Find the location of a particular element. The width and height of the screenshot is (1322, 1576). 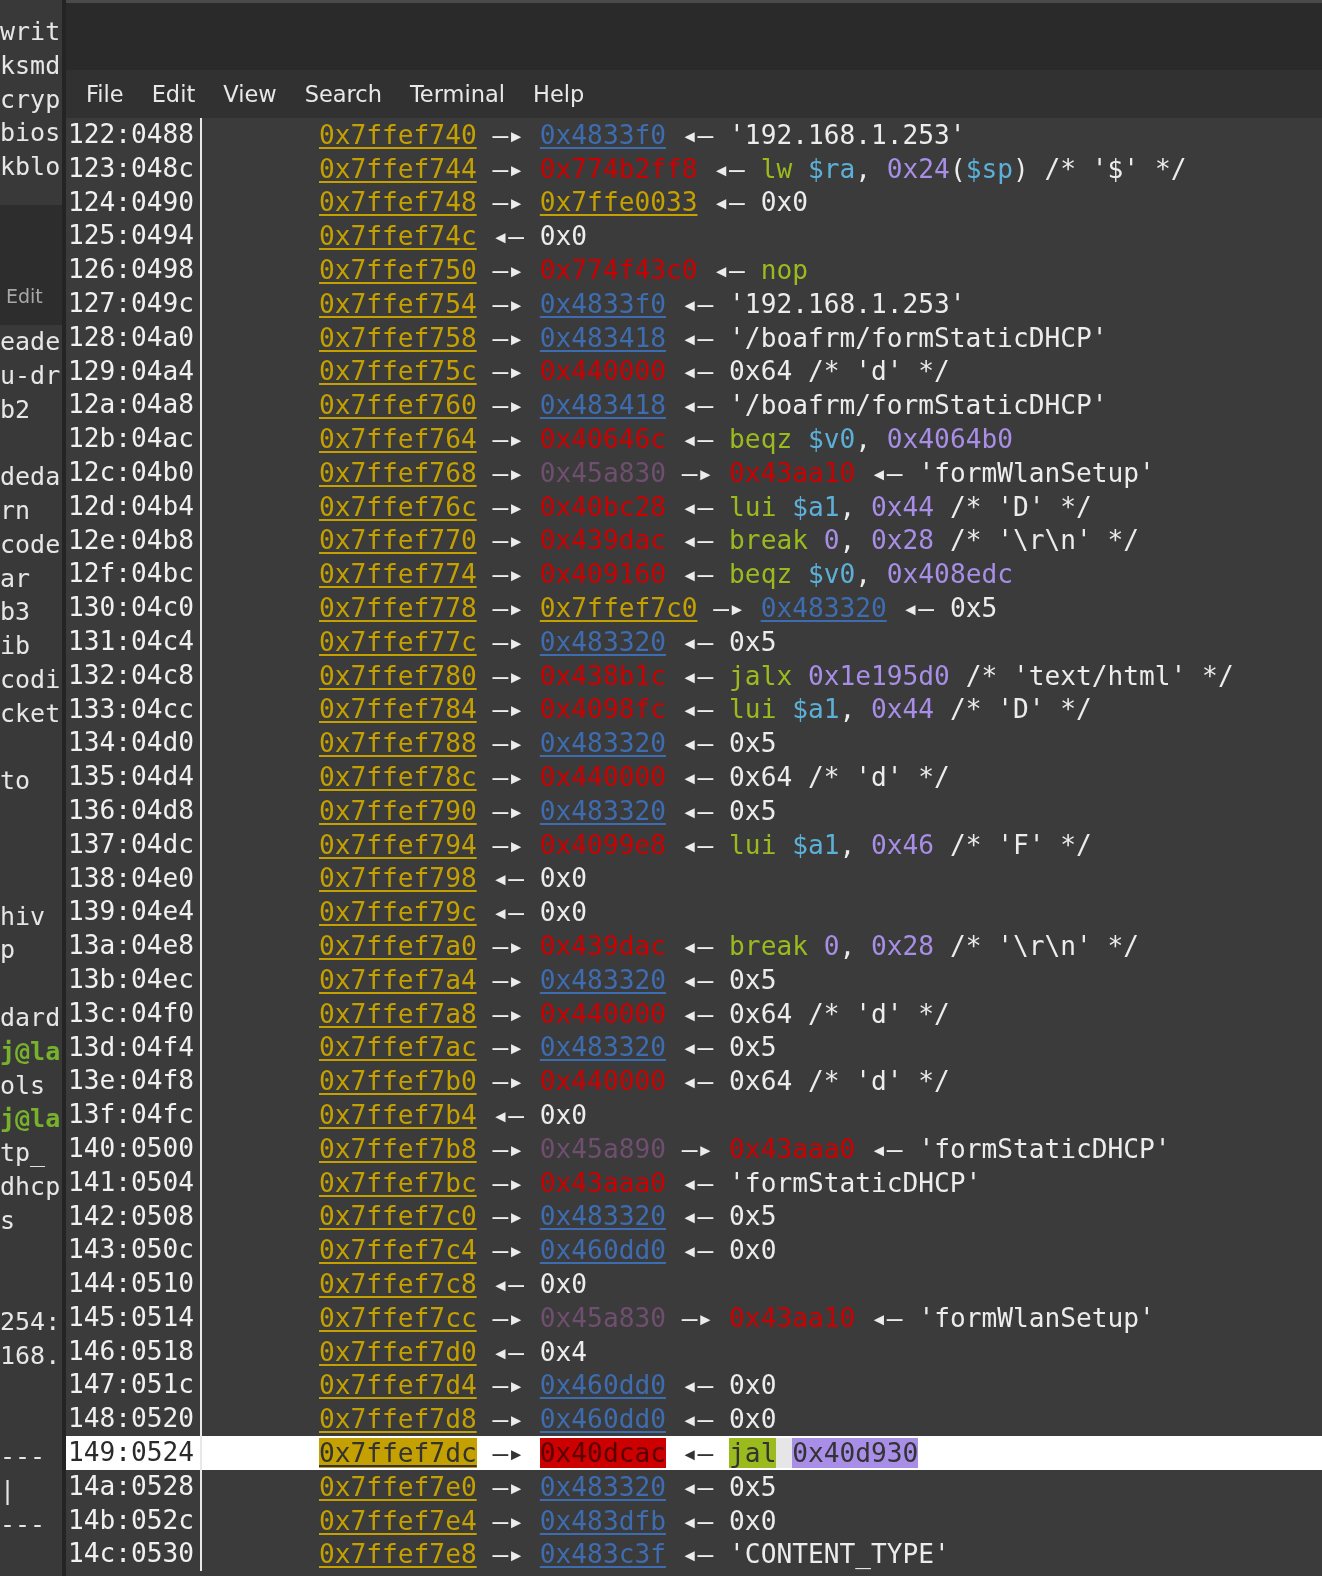

stack-address: 0x7ffef750 is located at coordinates (398, 270).